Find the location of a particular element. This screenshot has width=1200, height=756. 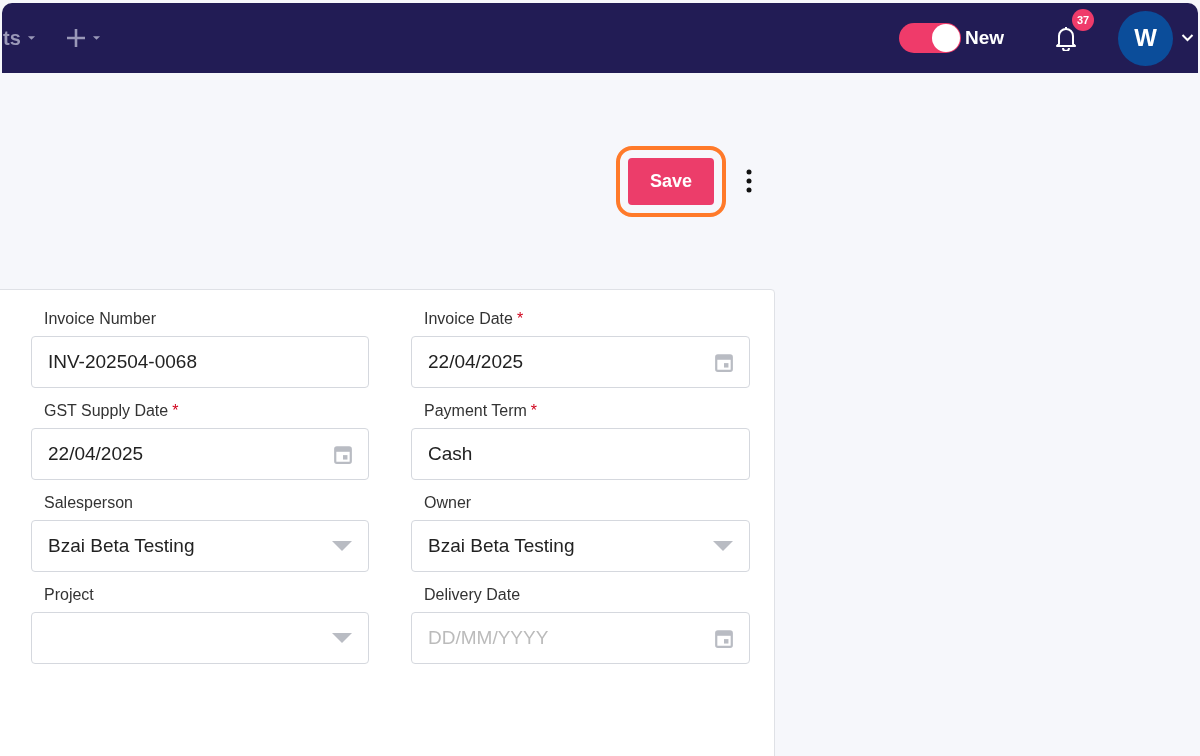

avatar: W is located at coordinates (1145, 38).